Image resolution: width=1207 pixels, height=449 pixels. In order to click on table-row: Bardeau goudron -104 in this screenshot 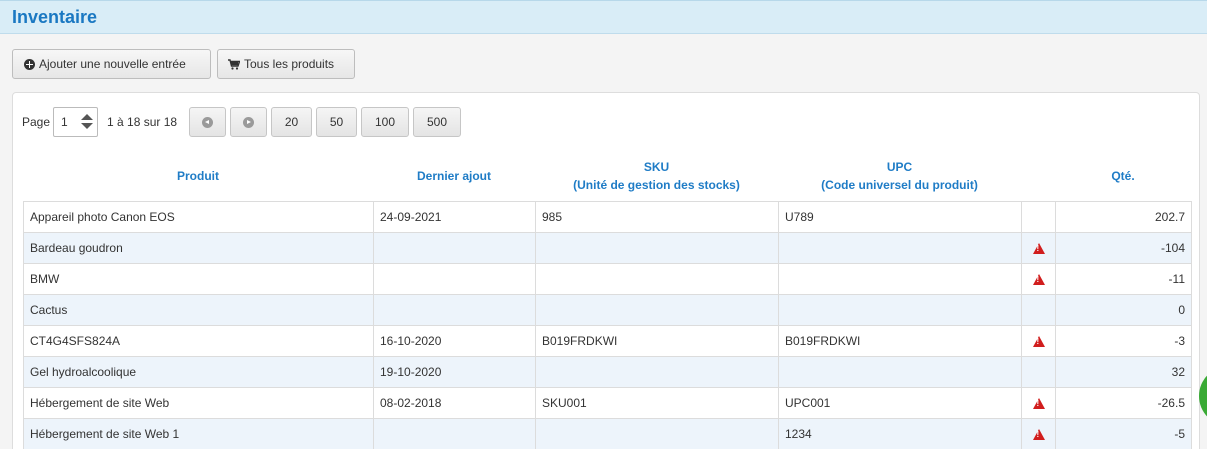, I will do `click(607, 248)`.